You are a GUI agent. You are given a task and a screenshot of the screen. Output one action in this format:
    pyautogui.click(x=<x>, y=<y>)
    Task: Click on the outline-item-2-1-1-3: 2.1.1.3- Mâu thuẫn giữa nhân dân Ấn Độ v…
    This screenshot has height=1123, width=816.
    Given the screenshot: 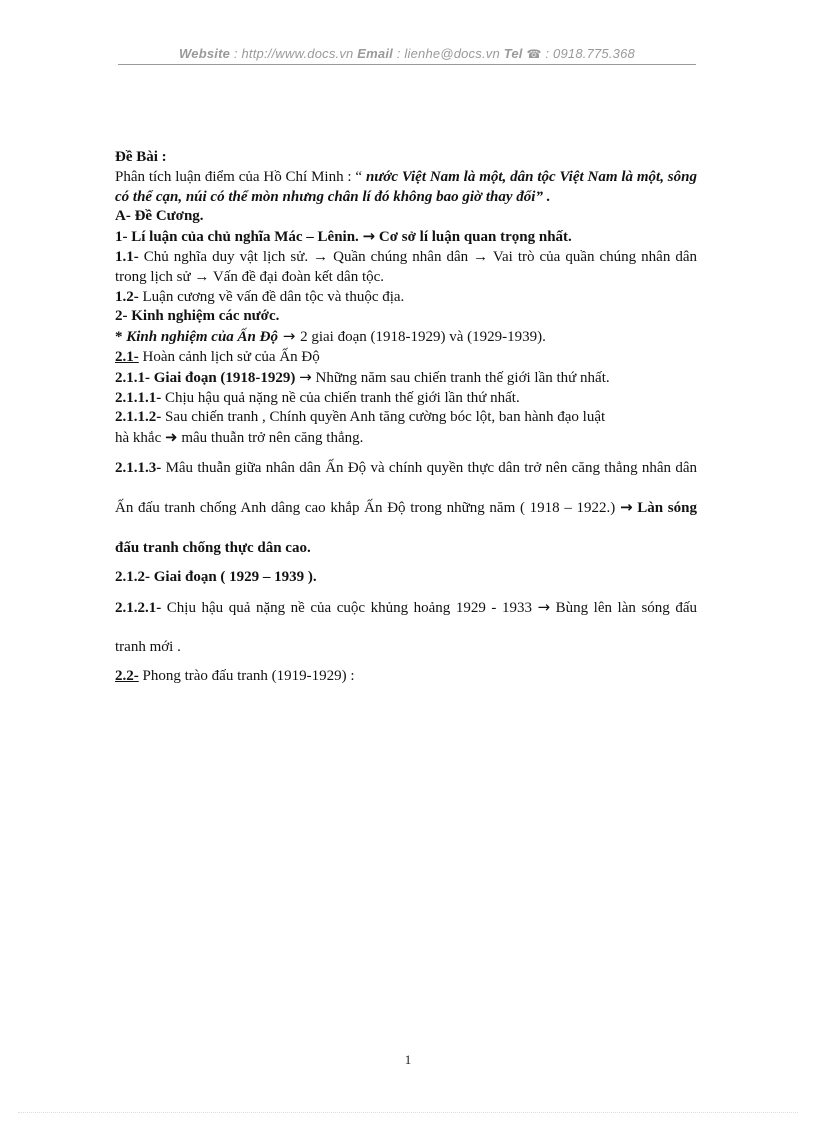 What is the action you would take?
    pyautogui.click(x=406, y=508)
    